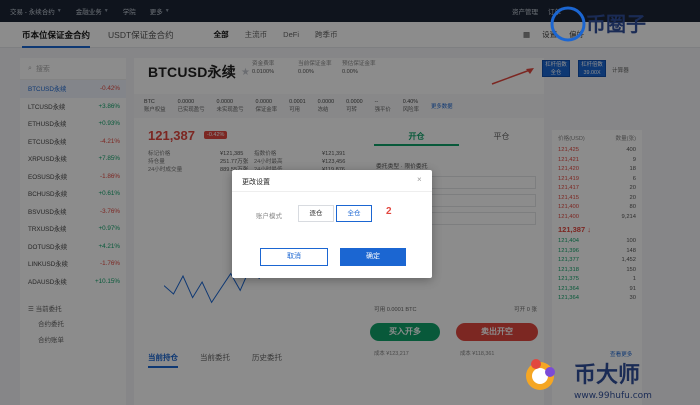 The height and width of the screenshot is (405, 700). What do you see at coordinates (256, 182) in the screenshot?
I see `dialog-title: 更改设置` at bounding box center [256, 182].